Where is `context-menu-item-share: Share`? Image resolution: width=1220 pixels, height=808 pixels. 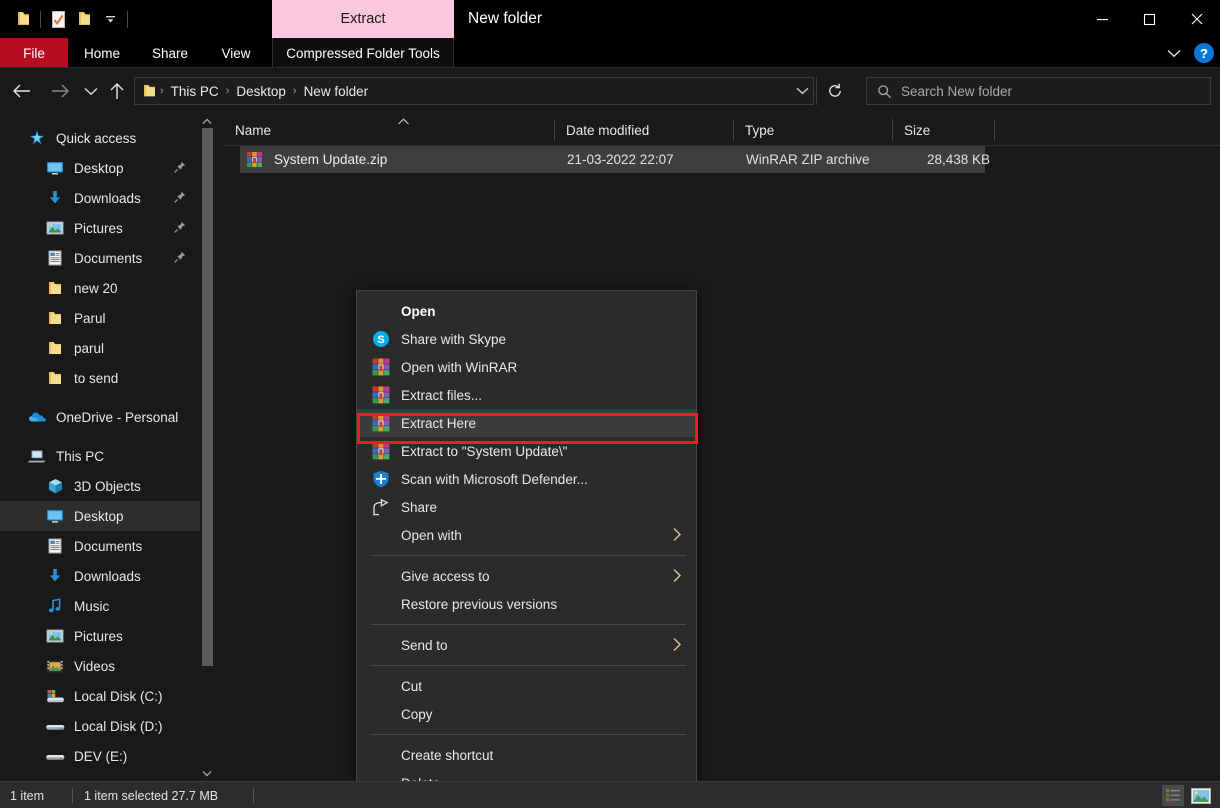 context-menu-item-share: Share is located at coordinates (526, 507).